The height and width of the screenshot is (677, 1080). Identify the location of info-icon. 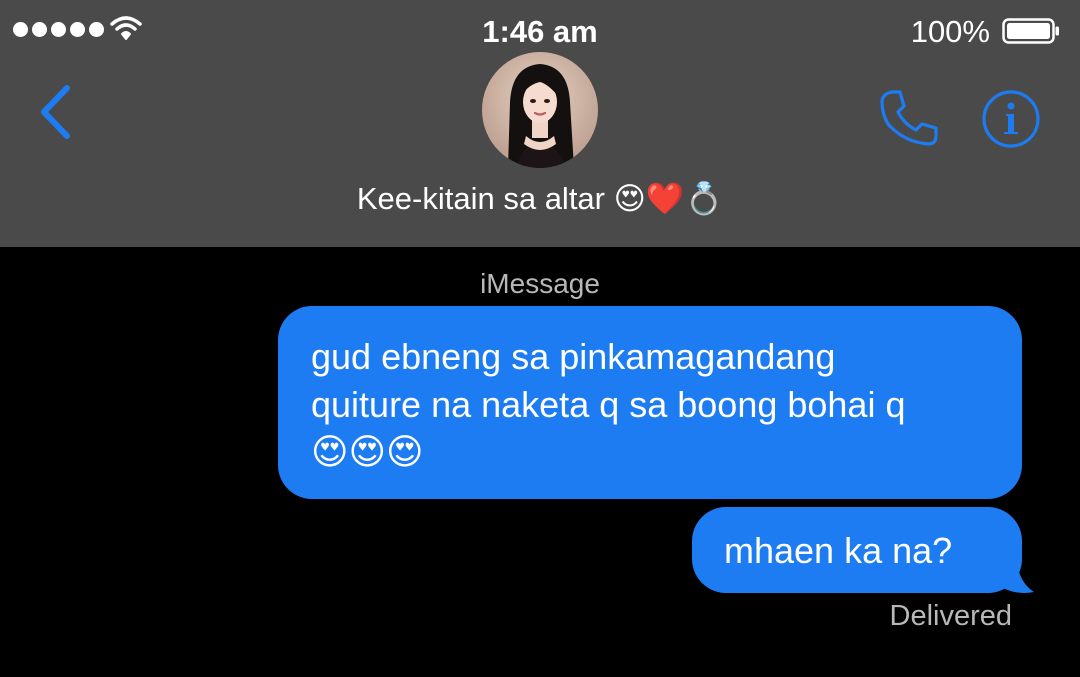
(1011, 121).